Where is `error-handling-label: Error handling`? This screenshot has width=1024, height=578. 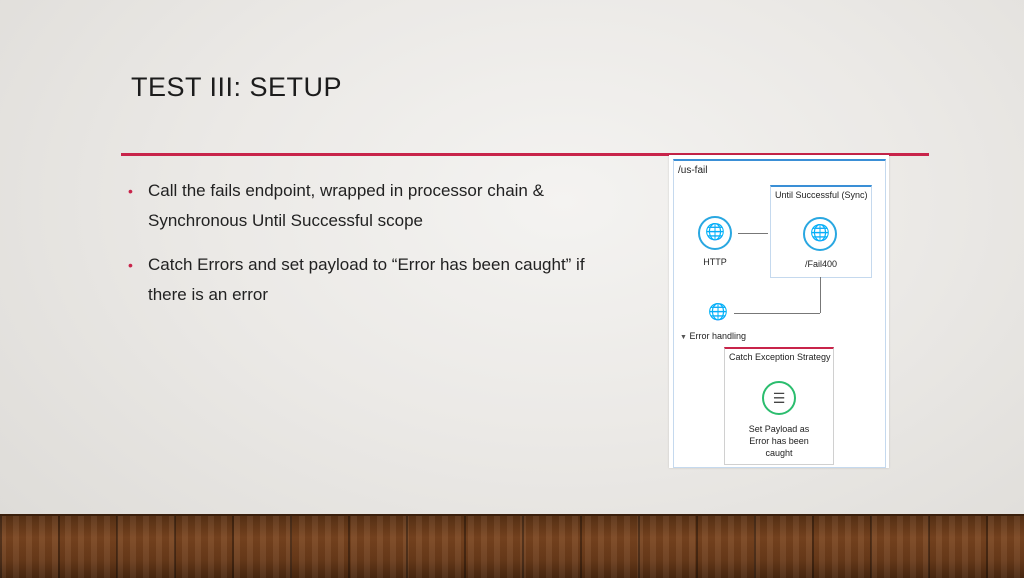 error-handling-label: Error handling is located at coordinates (717, 336).